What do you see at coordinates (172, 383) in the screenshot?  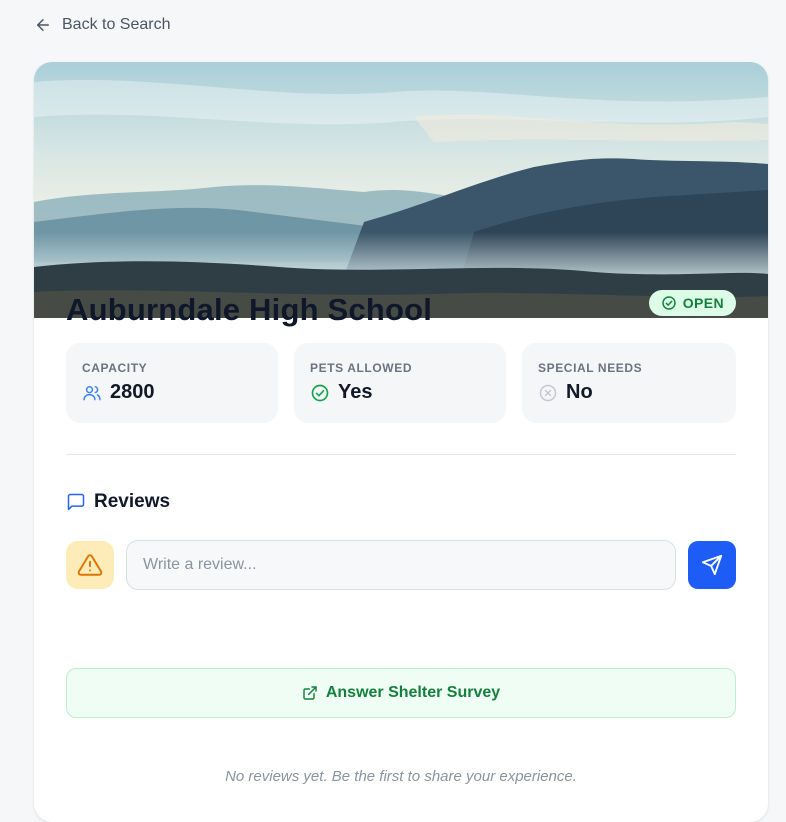 I see `stat-capacity: CAPACITY 2800` at bounding box center [172, 383].